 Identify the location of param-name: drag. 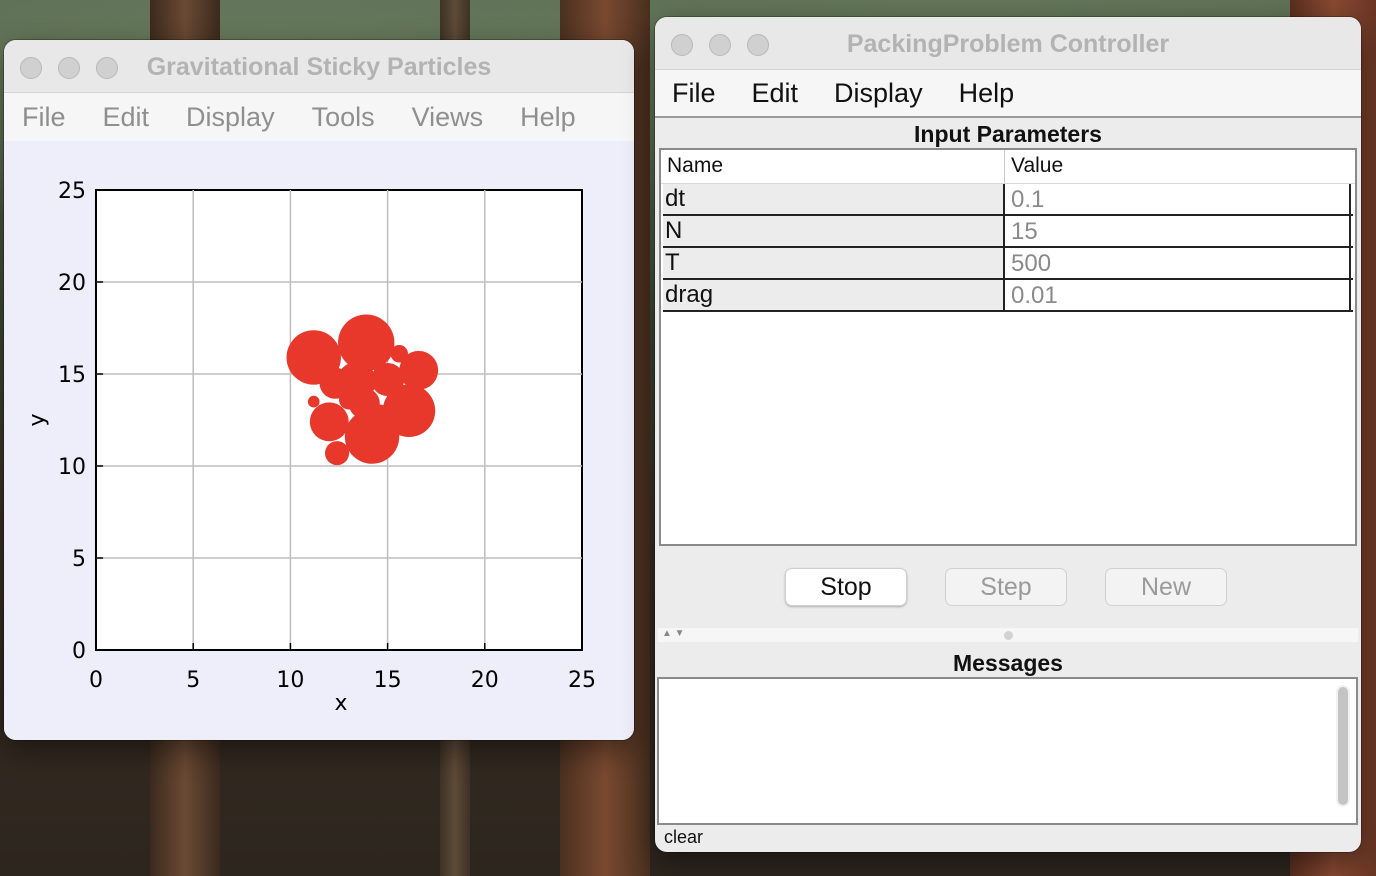
(834, 295).